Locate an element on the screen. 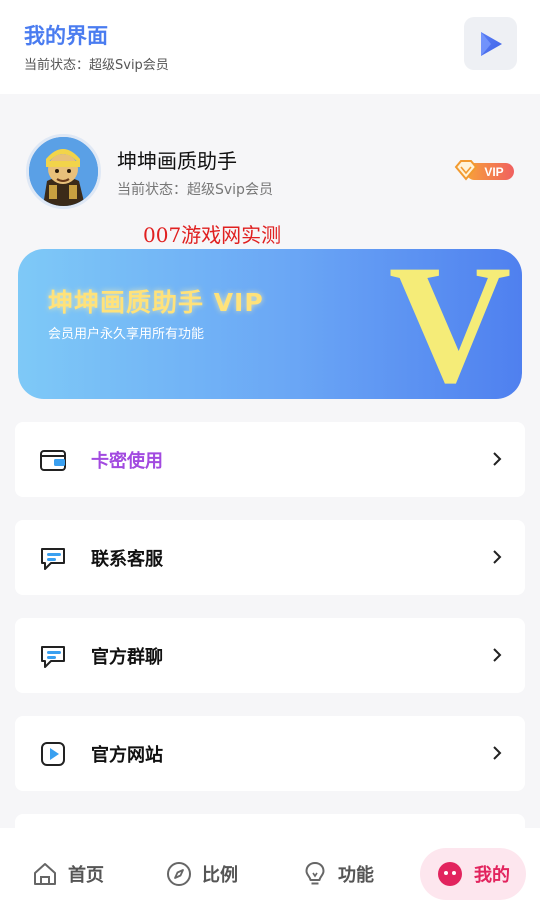  avatar is located at coordinates (63, 171).